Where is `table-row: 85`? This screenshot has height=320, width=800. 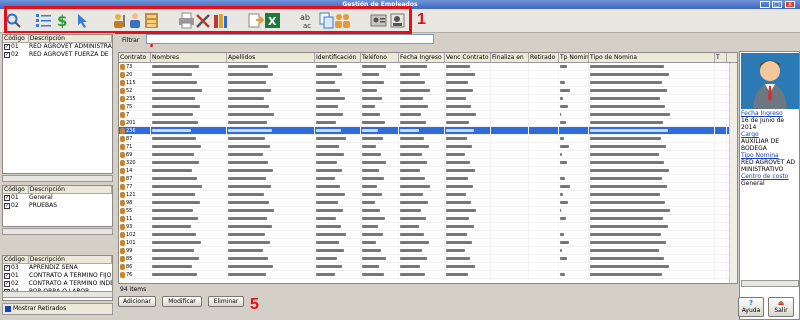 table-row: 85 is located at coordinates (428, 259).